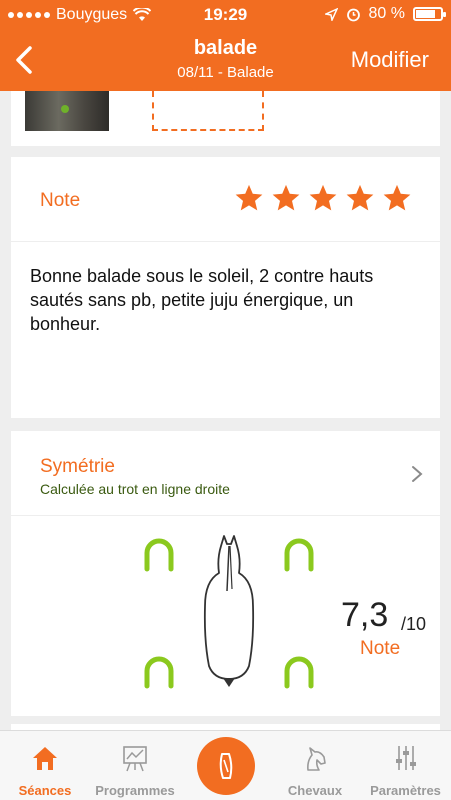 This screenshot has width=451, height=800. What do you see at coordinates (414, 624) in the screenshot?
I see `symmetry-score-max: /10` at bounding box center [414, 624].